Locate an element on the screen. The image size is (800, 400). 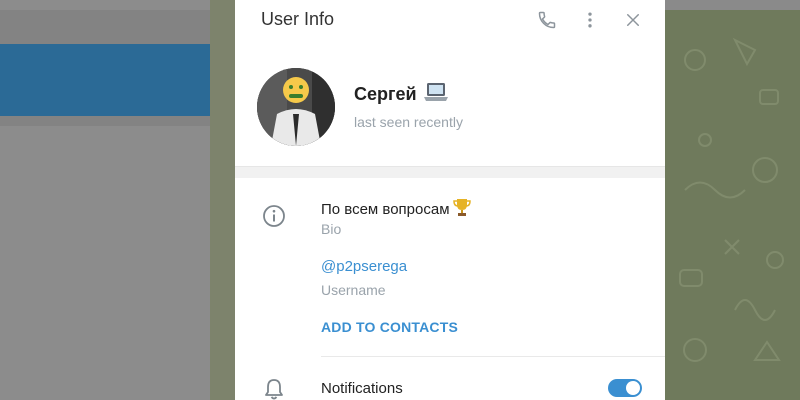
more-options-button is located at coordinates (590, 20).